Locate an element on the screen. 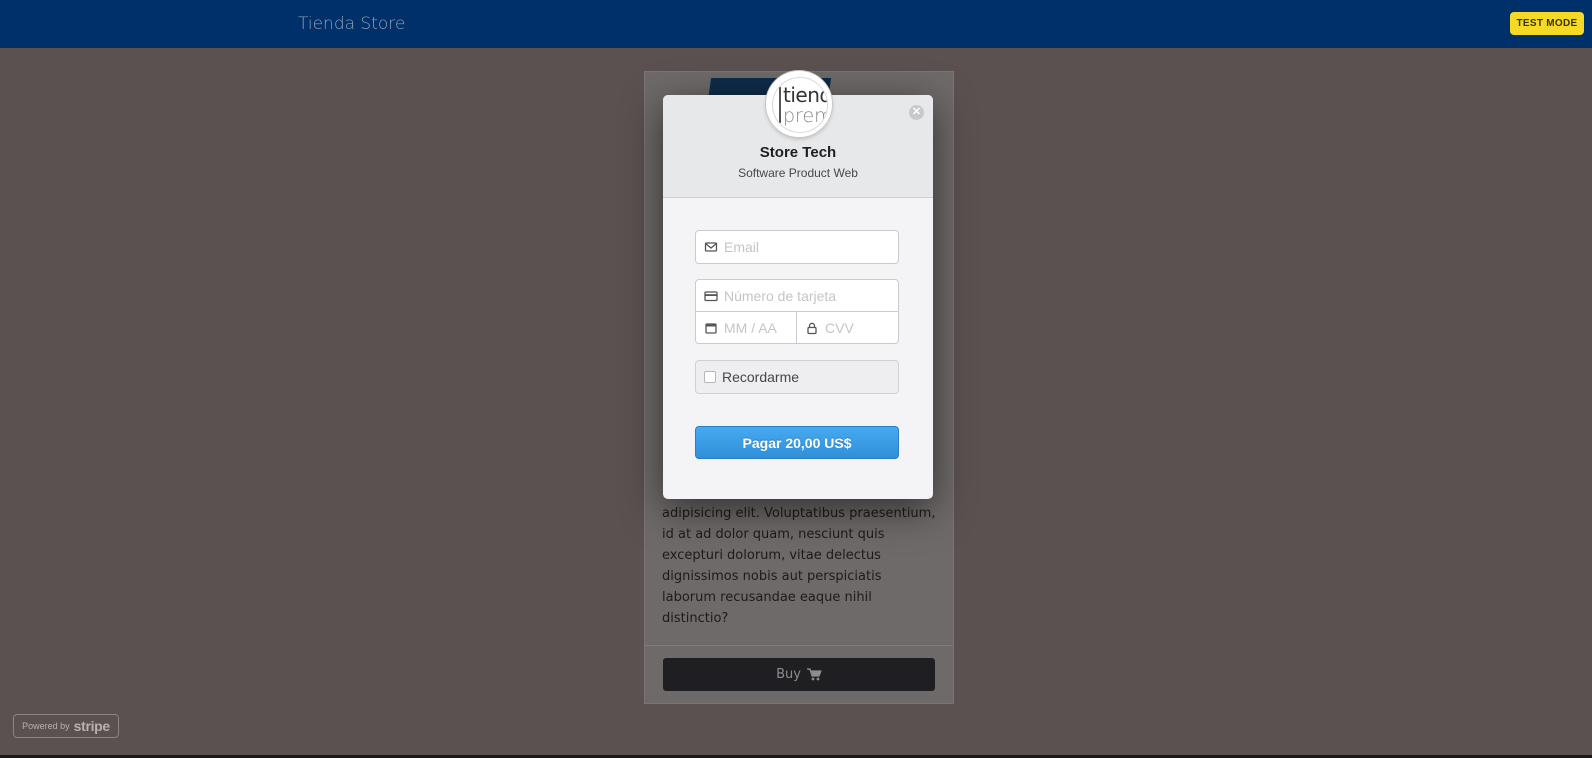 This screenshot has width=1592, height=758. cvv-field is located at coordinates (847, 327).